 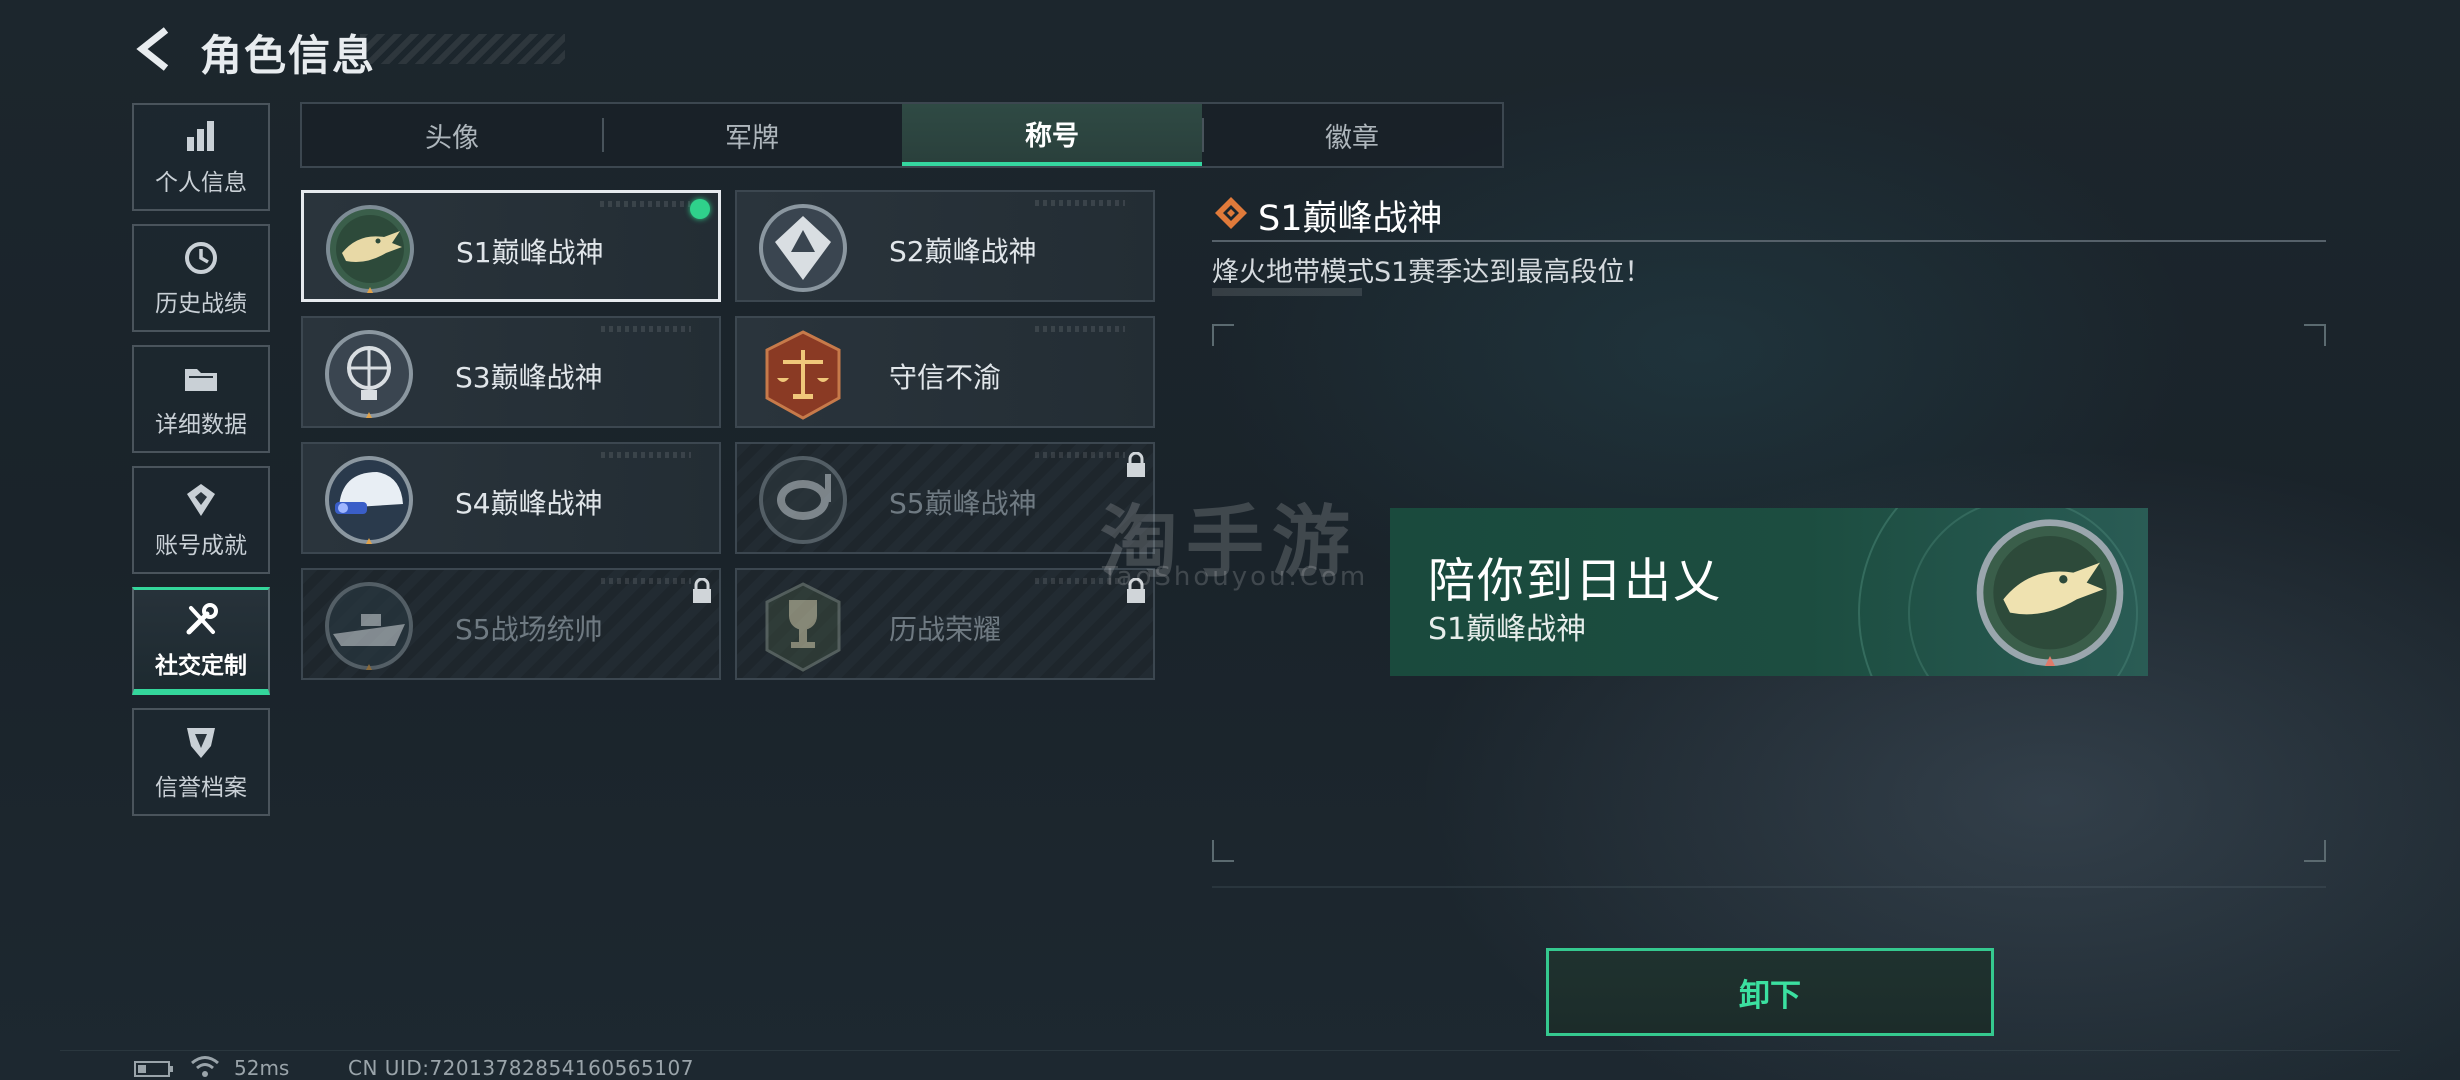 What do you see at coordinates (1052, 135) in the screenshot?
I see `tab-title: 称号` at bounding box center [1052, 135].